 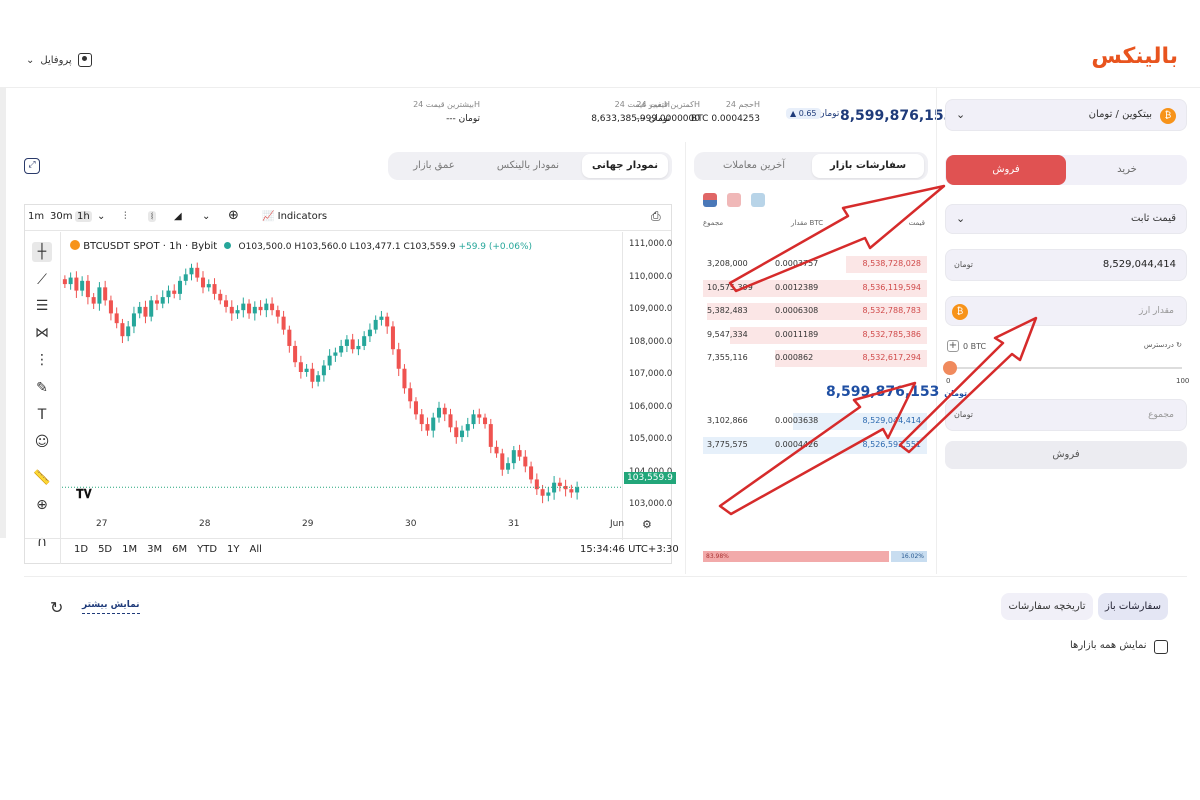 I want to click on range-1D: 1D, so click(x=81, y=549).